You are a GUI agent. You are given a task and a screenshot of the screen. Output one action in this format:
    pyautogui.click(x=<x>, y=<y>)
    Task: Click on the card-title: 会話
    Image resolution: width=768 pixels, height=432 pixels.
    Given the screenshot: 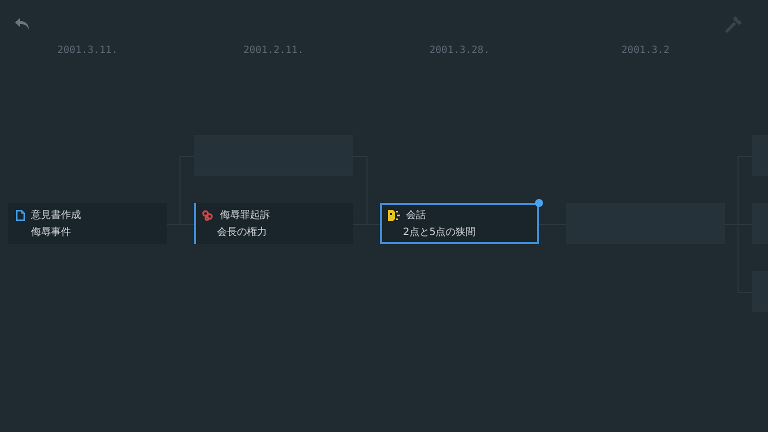 What is the action you would take?
    pyautogui.click(x=416, y=215)
    